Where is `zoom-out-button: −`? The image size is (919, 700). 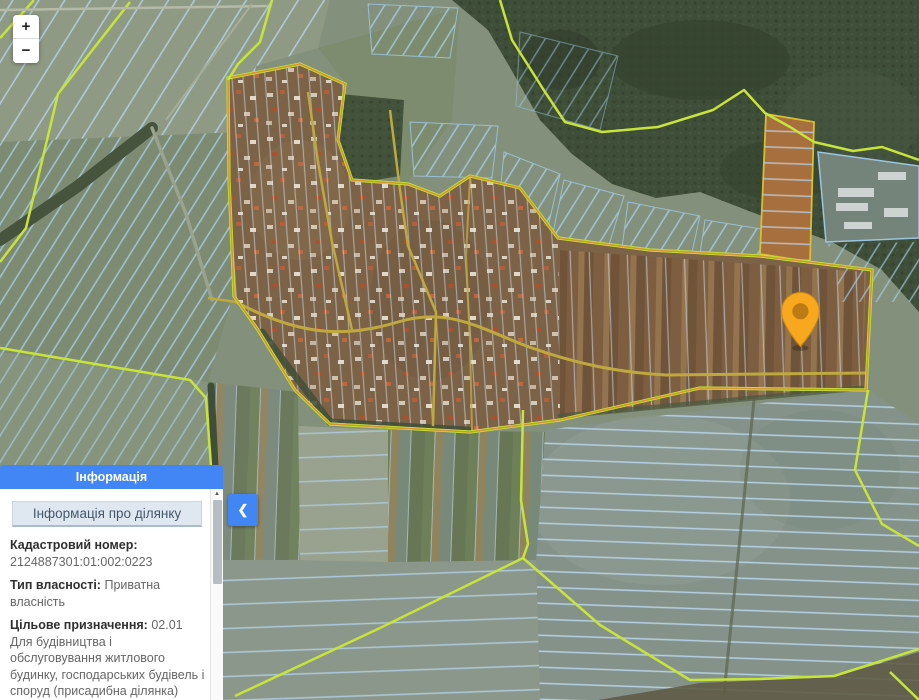
zoom-out-button: − is located at coordinates (26, 51).